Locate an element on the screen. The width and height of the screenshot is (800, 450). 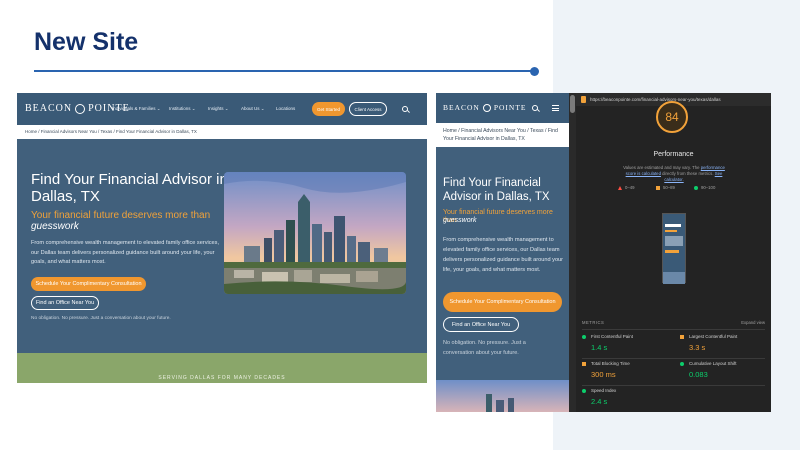
lighthouse-icon is located at coordinates (583, 99).